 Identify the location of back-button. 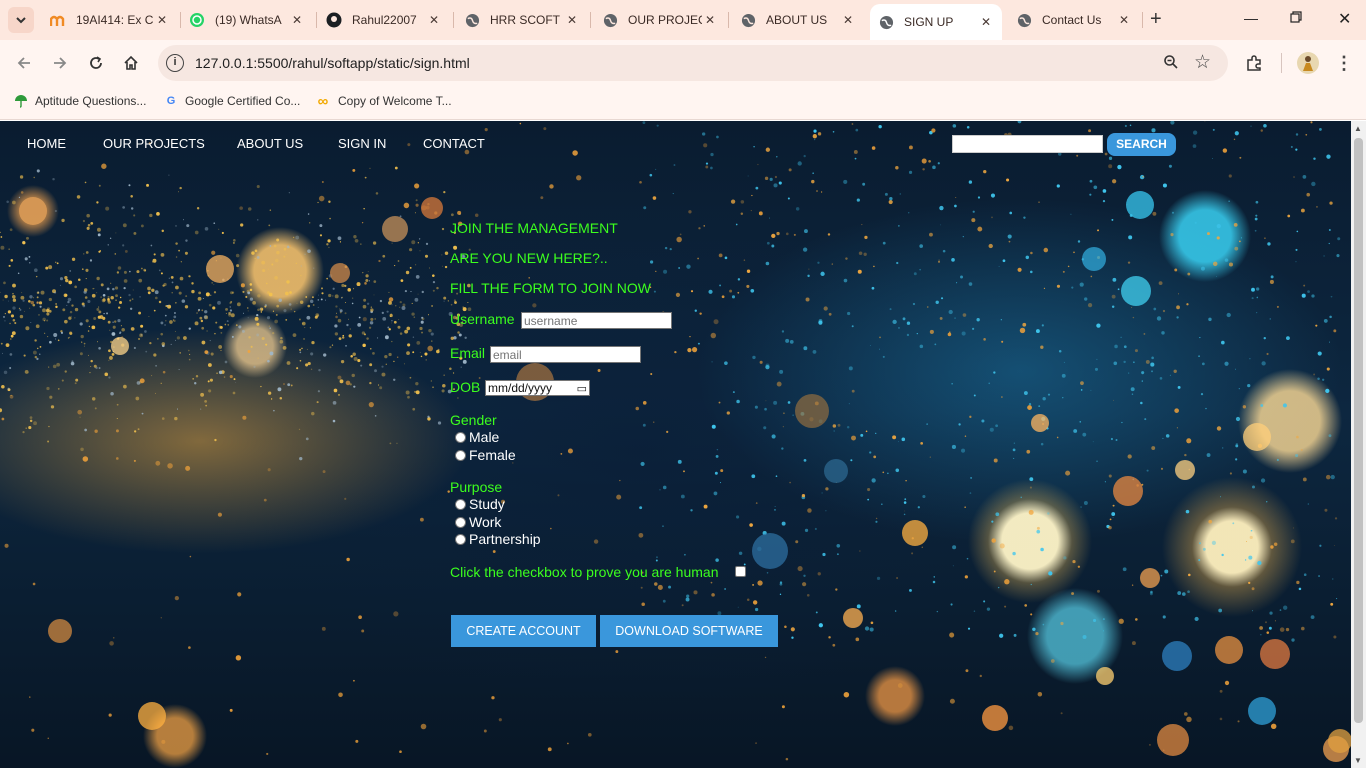
(24, 63).